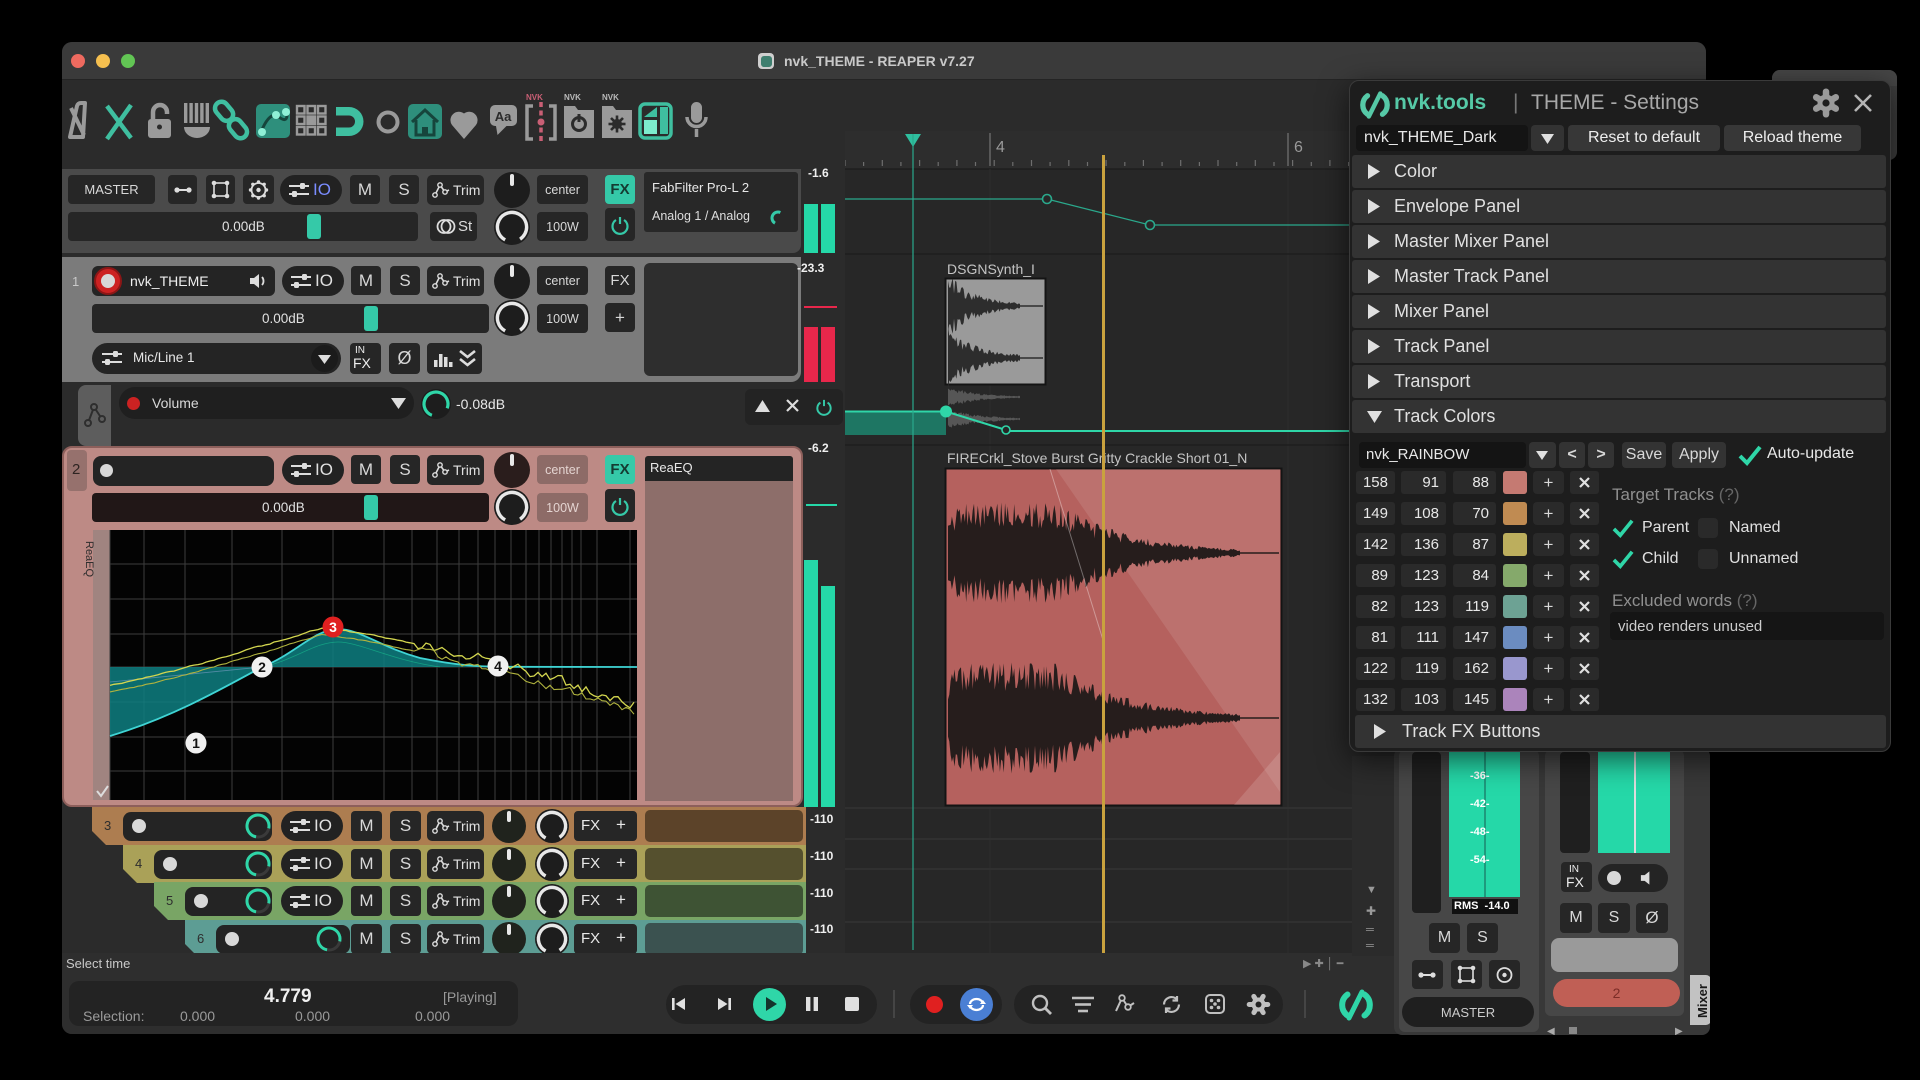  Describe the element at coordinates (333, 627) in the screenshot. I see `svg-text: 3` at that location.